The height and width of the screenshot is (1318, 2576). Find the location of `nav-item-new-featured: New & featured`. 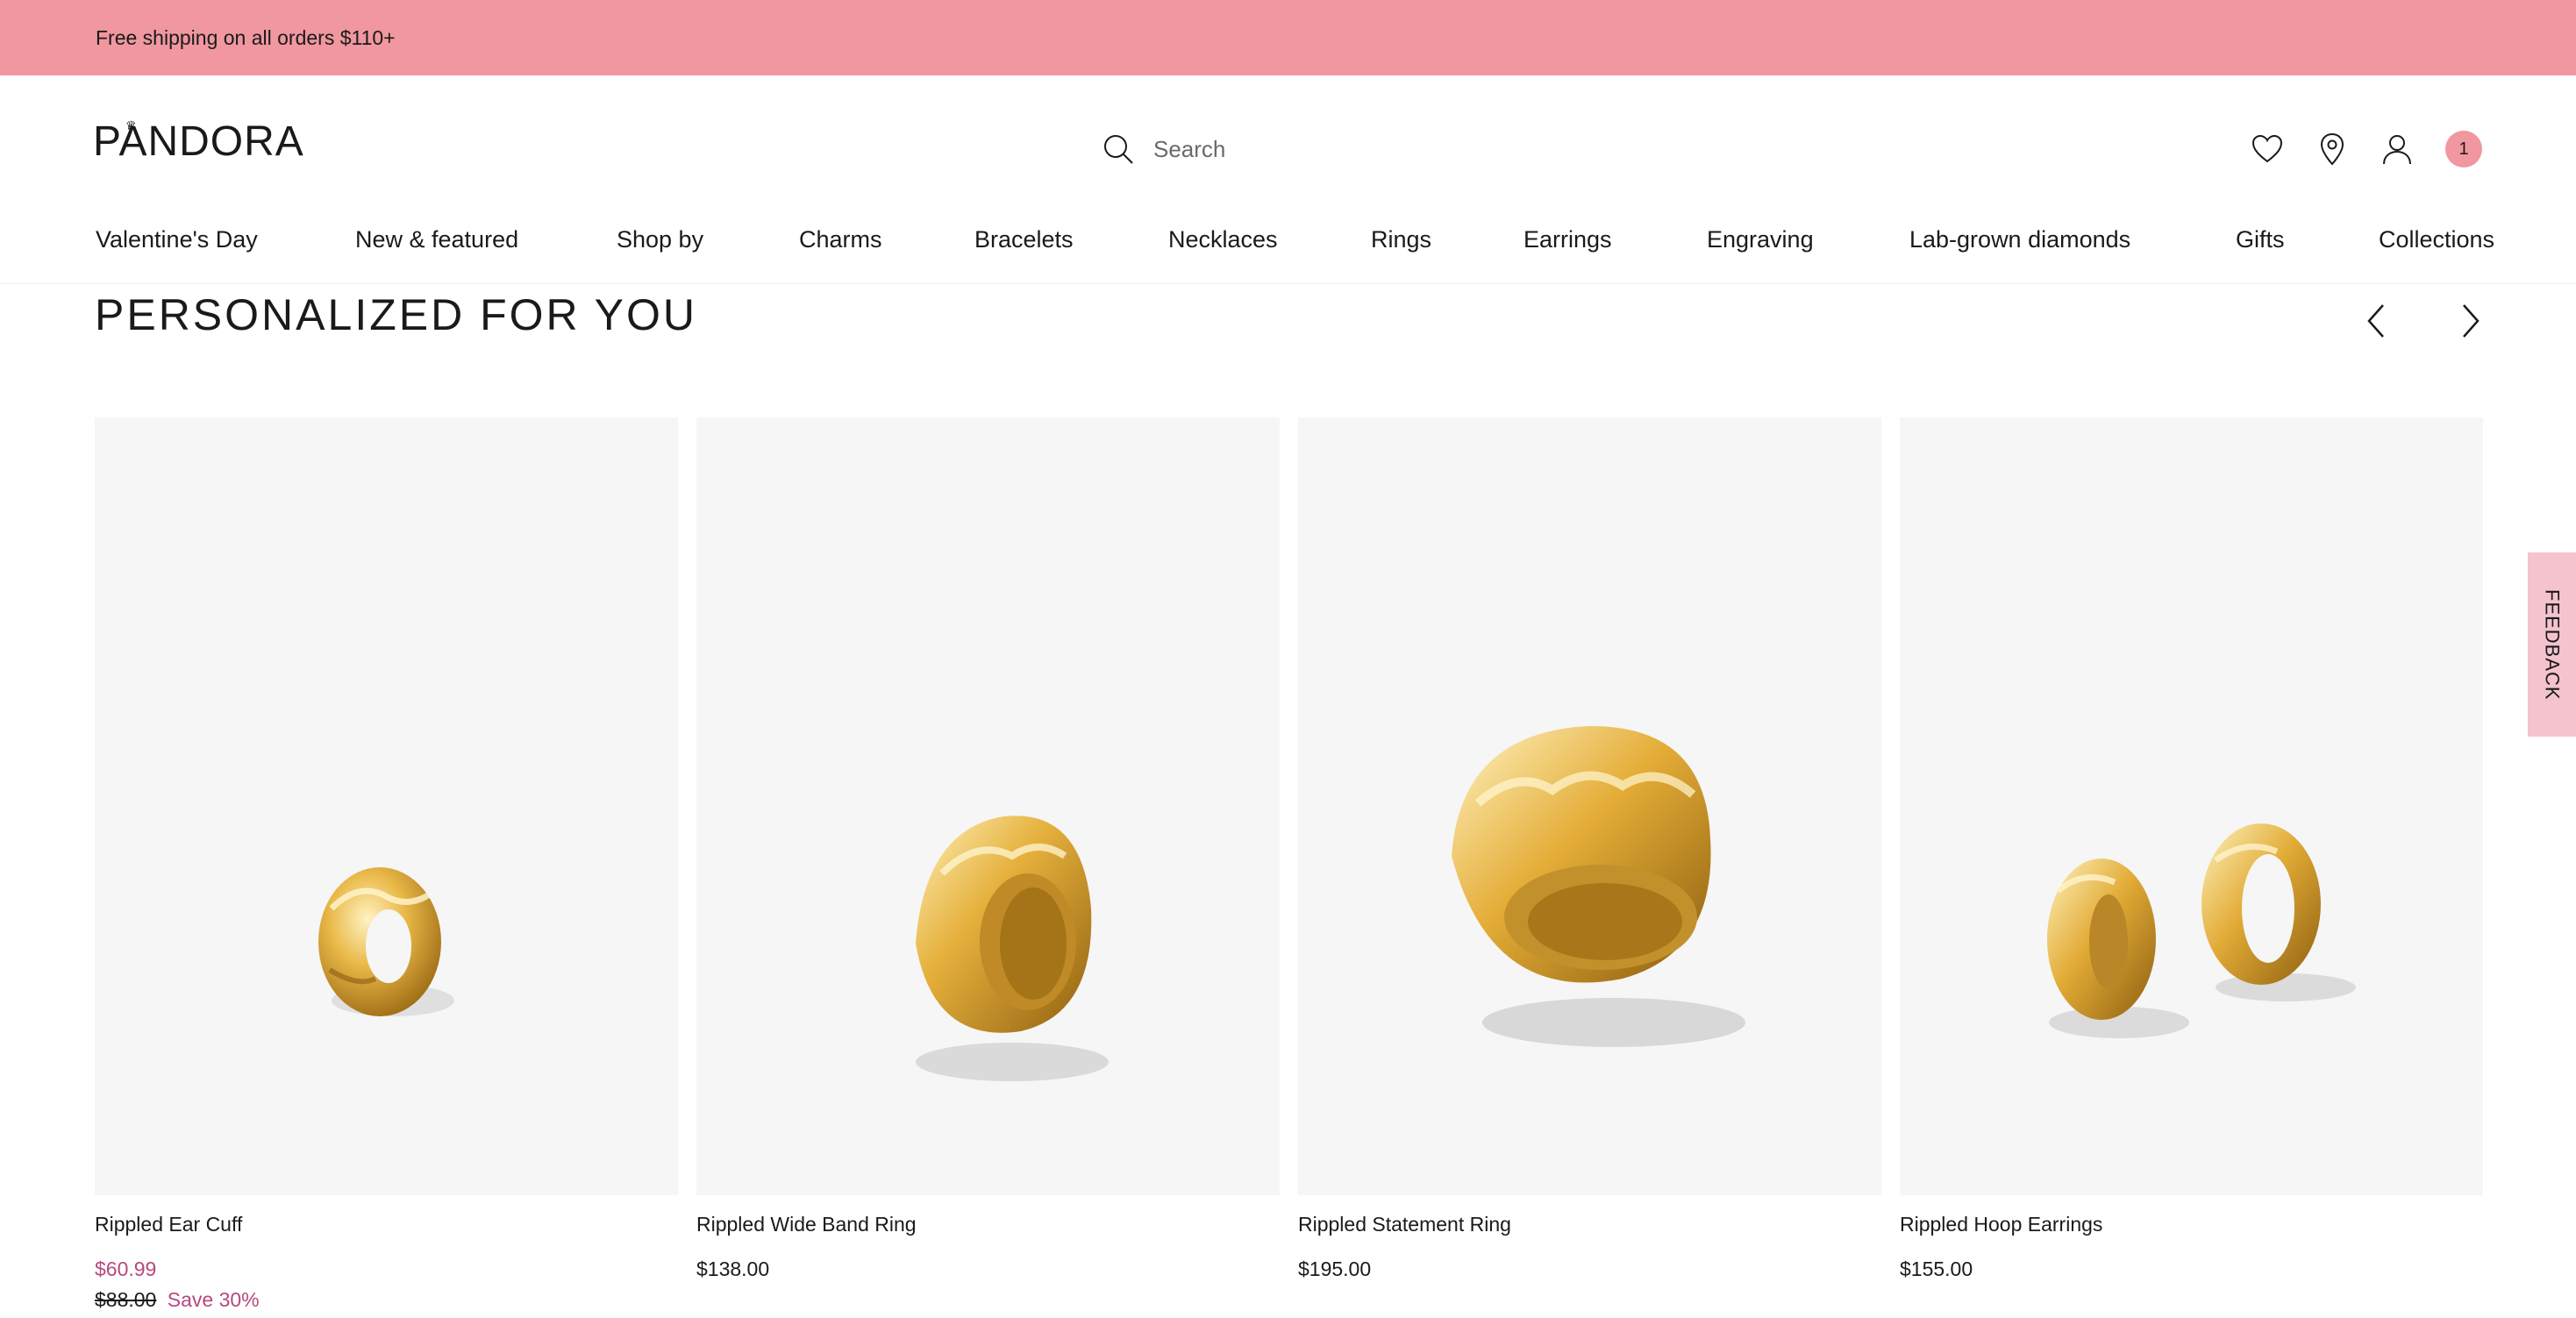

nav-item-new-featured: New & featured is located at coordinates (437, 239).